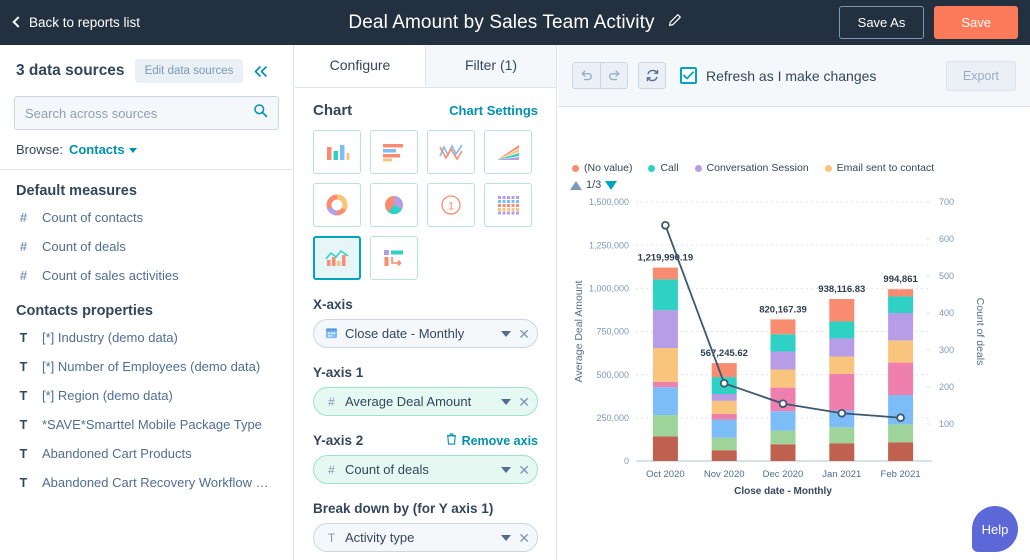  What do you see at coordinates (189, 71) in the screenshot?
I see `edit-data-sources-button: Edit data sources` at bounding box center [189, 71].